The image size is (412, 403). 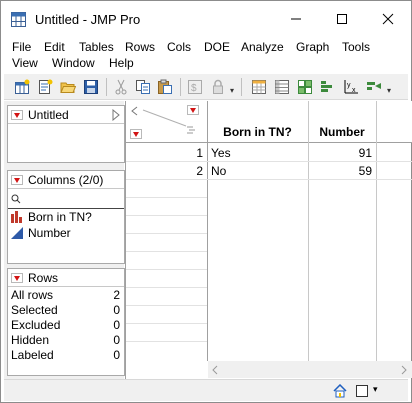 What do you see at coordinates (362, 391) in the screenshot?
I see `window-list-icon` at bounding box center [362, 391].